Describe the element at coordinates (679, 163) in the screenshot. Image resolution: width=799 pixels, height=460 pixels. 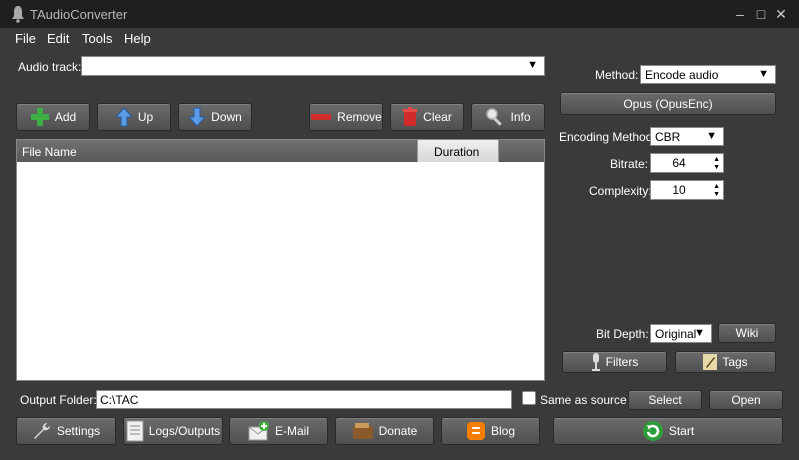
I see `bitrate-value: 64` at that location.